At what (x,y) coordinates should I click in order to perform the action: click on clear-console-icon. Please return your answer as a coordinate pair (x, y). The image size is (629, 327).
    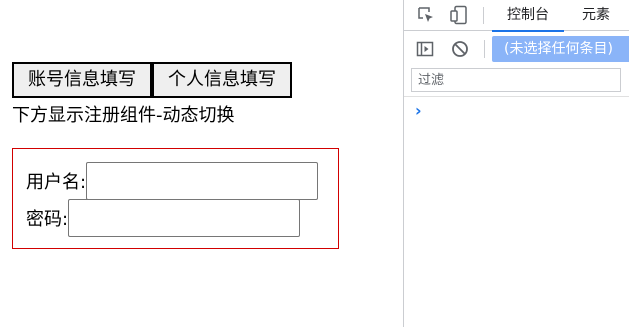
    Looking at the image, I should click on (460, 49).